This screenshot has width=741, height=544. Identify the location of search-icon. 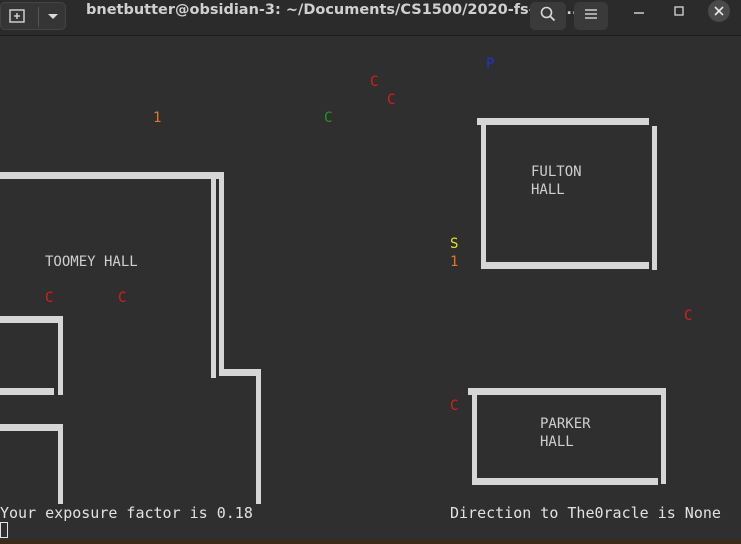
(548, 16).